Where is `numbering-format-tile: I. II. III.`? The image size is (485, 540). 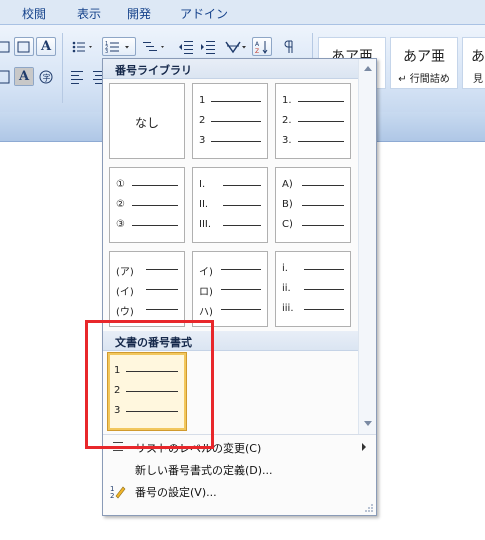 numbering-format-tile: I. II. III. is located at coordinates (230, 205).